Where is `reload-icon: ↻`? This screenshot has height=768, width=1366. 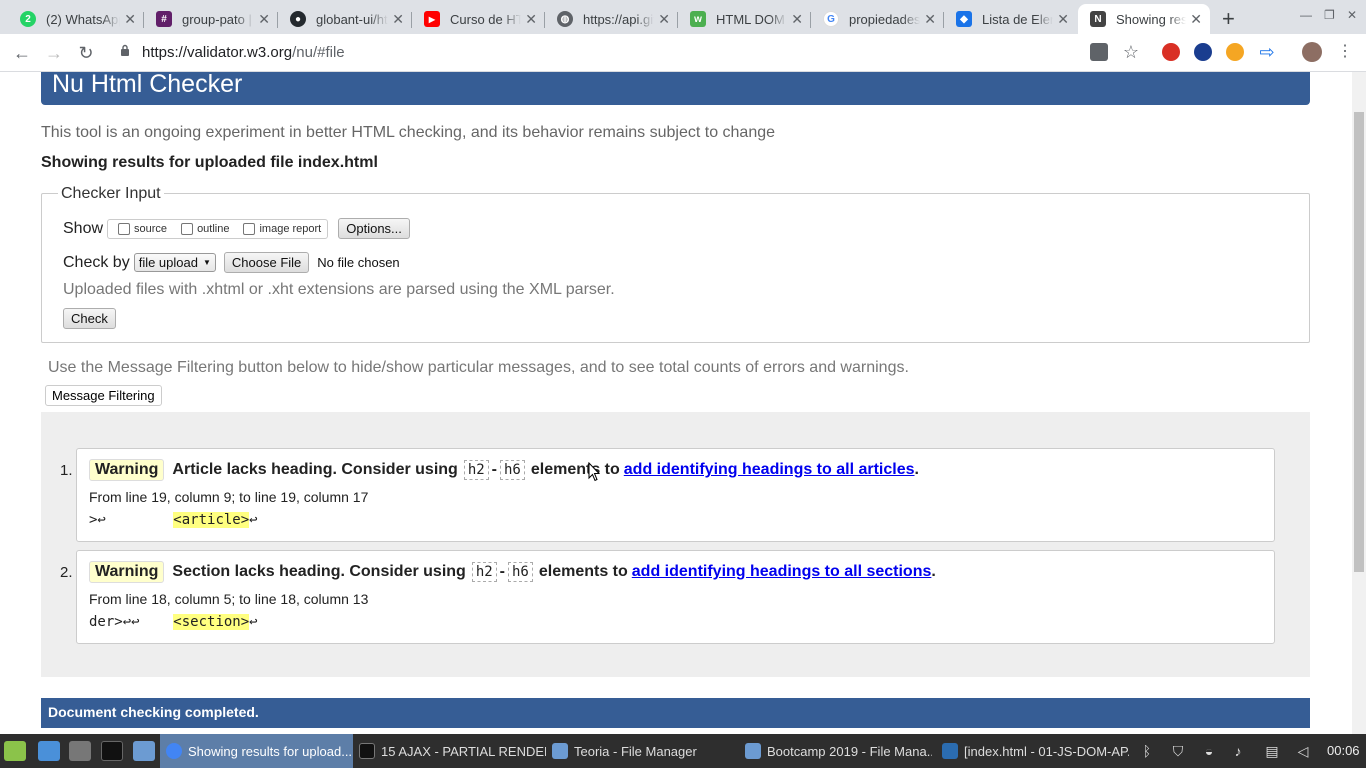
reload-icon: ↻ is located at coordinates (86, 53).